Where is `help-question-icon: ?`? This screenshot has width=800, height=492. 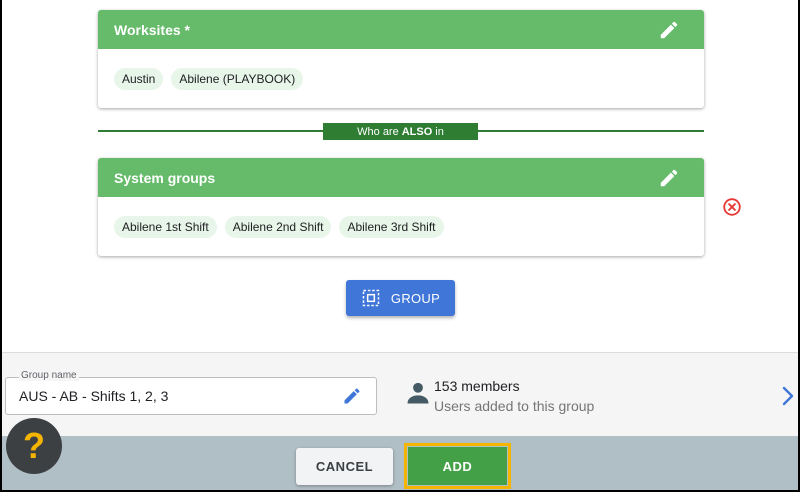 help-question-icon: ? is located at coordinates (34, 445).